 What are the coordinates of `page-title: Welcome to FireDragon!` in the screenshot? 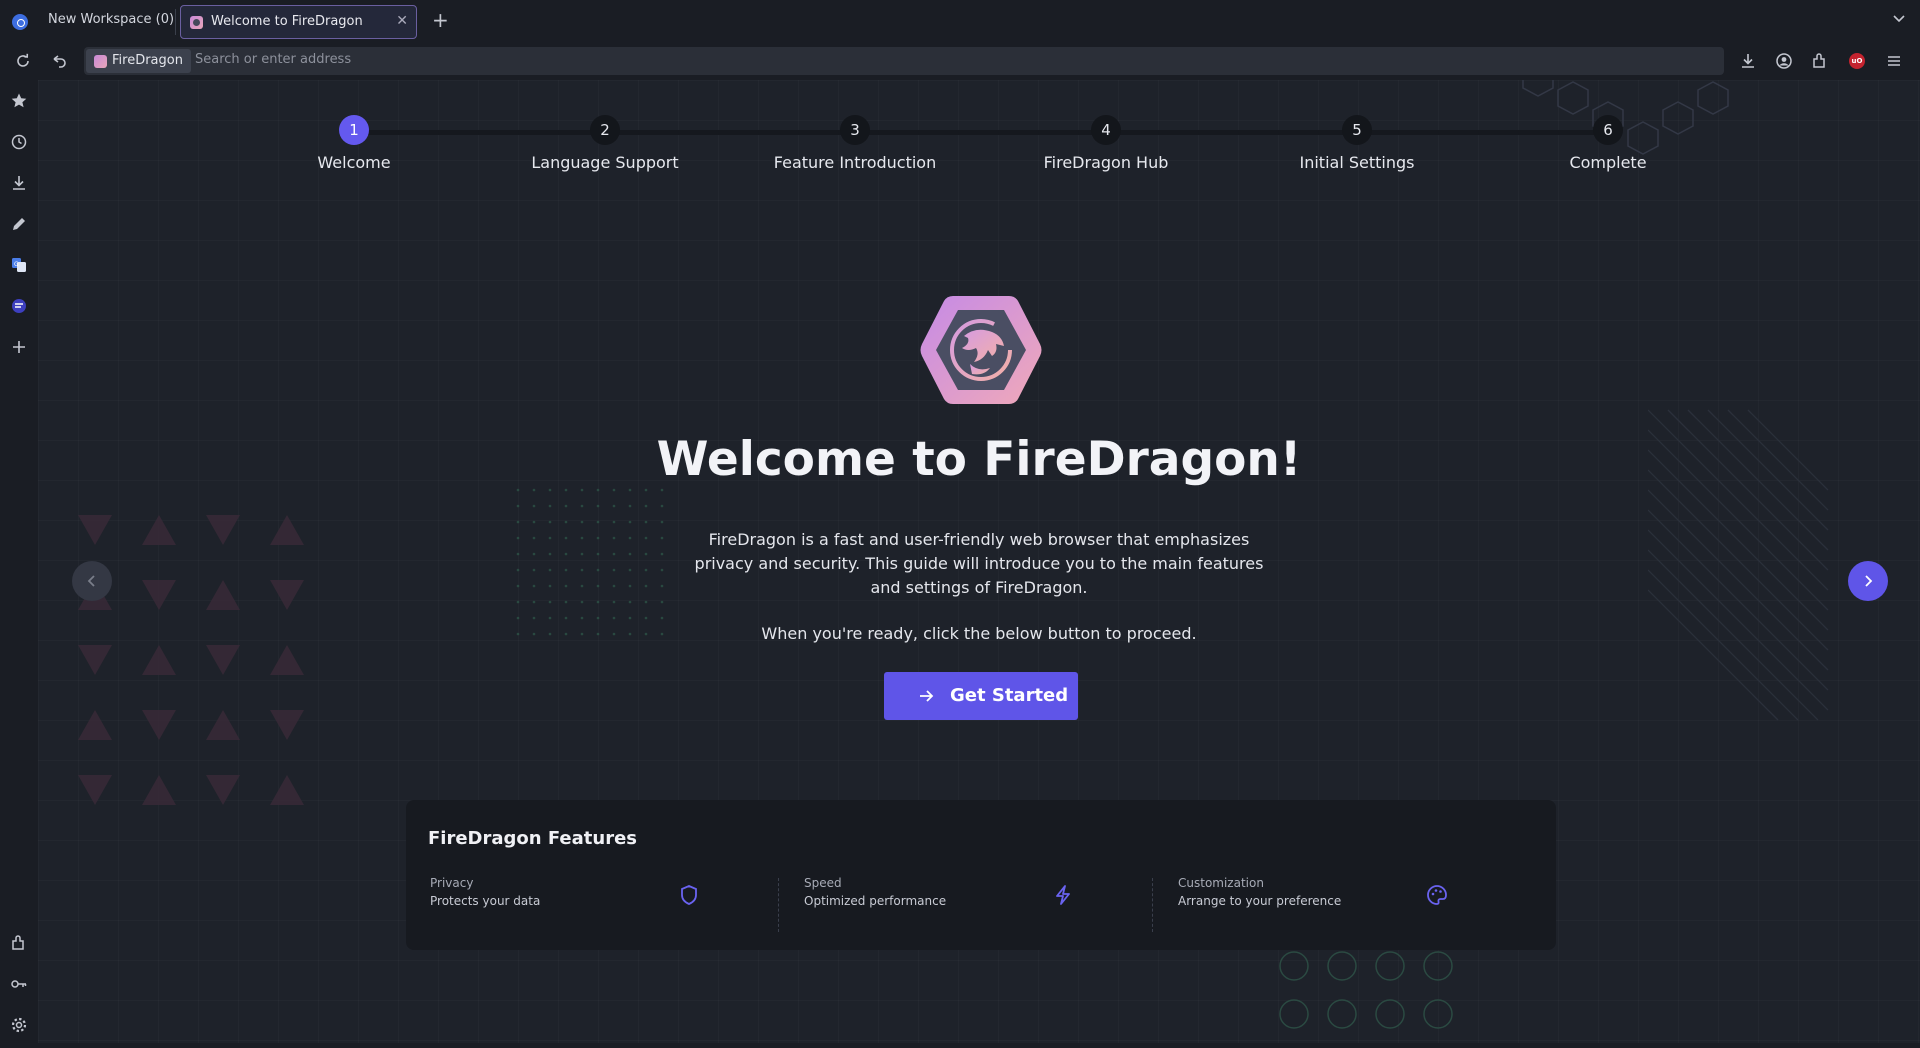 It's located at (979, 459).